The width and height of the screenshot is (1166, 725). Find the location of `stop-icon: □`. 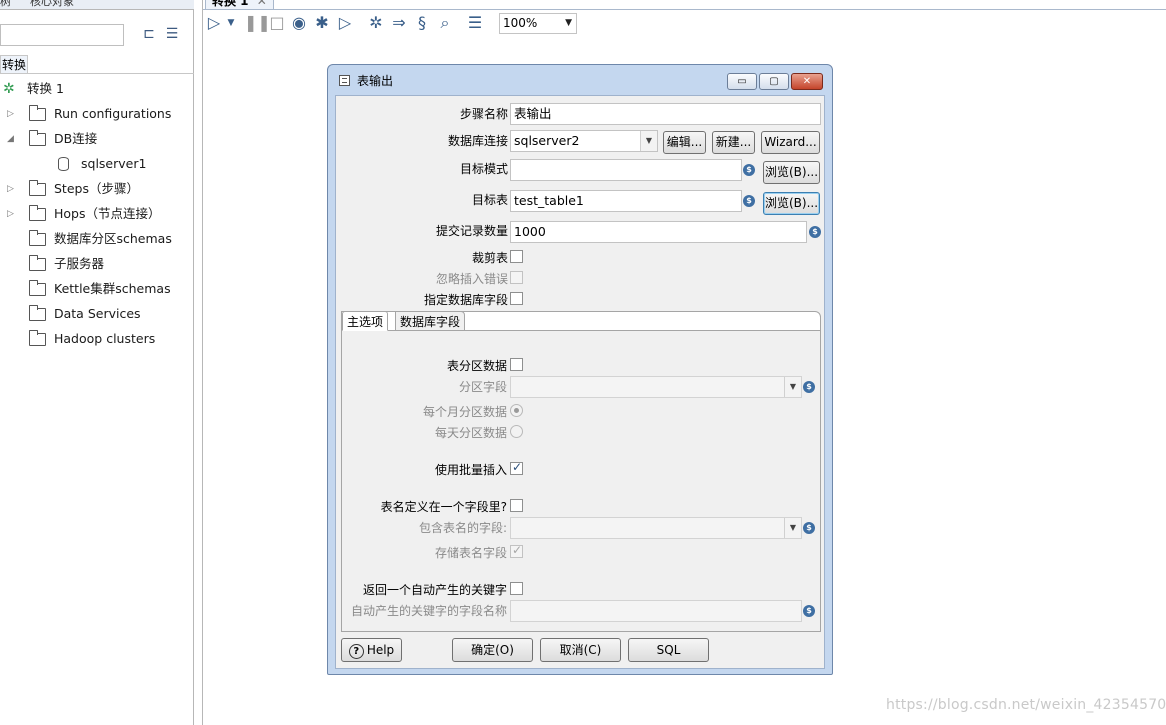

stop-icon: □ is located at coordinates (277, 23).